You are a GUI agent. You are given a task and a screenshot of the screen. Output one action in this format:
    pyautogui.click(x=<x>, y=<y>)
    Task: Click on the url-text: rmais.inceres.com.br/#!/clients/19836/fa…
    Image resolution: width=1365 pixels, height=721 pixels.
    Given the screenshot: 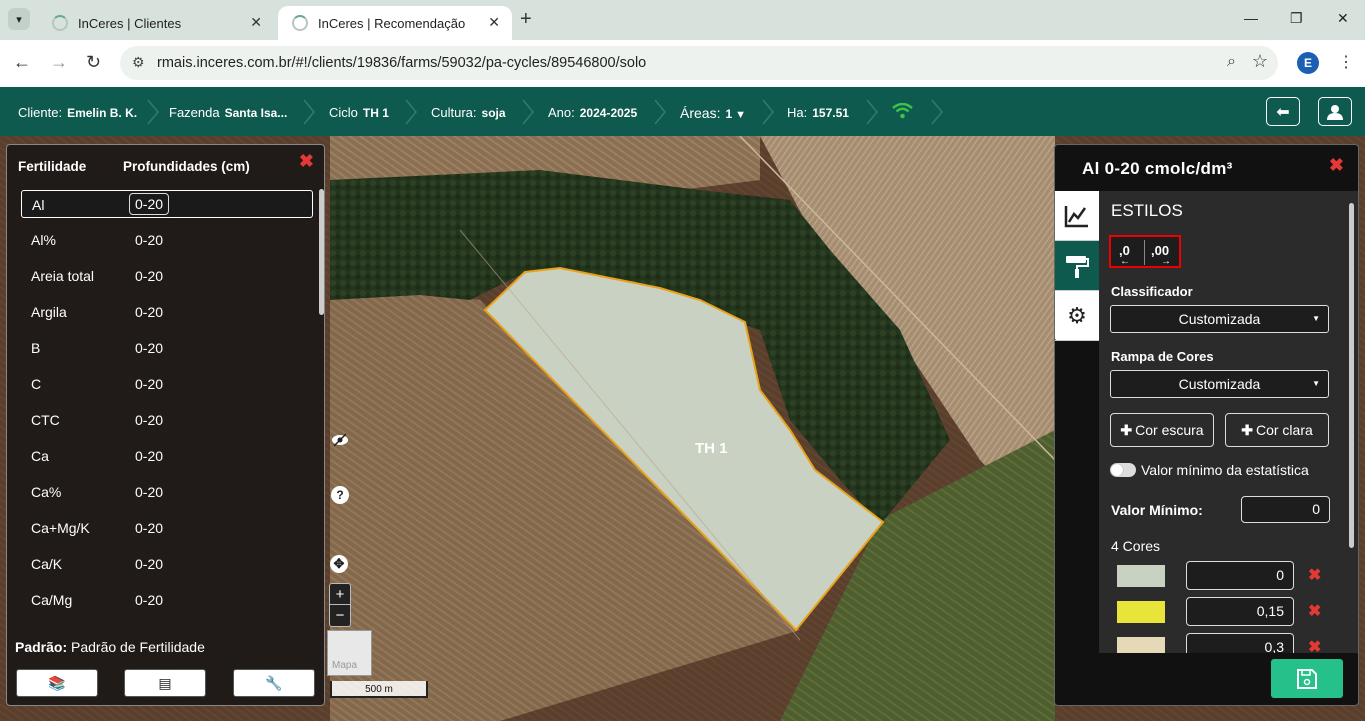 What is the action you would take?
    pyautogui.click(x=401, y=63)
    